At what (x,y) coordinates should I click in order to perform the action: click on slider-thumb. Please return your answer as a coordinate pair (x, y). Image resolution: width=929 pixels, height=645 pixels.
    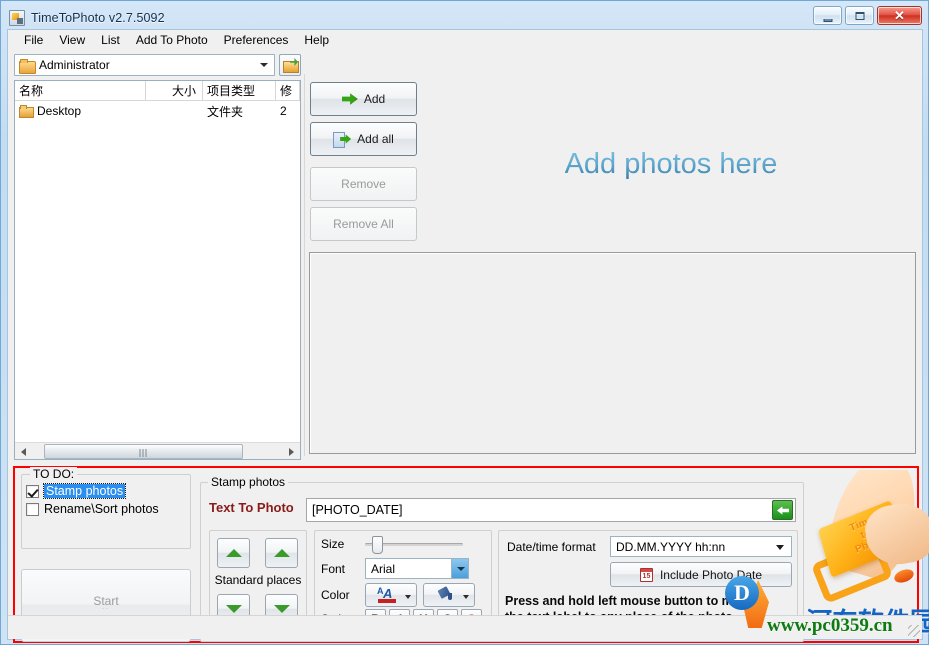
    Looking at the image, I should click on (377, 545).